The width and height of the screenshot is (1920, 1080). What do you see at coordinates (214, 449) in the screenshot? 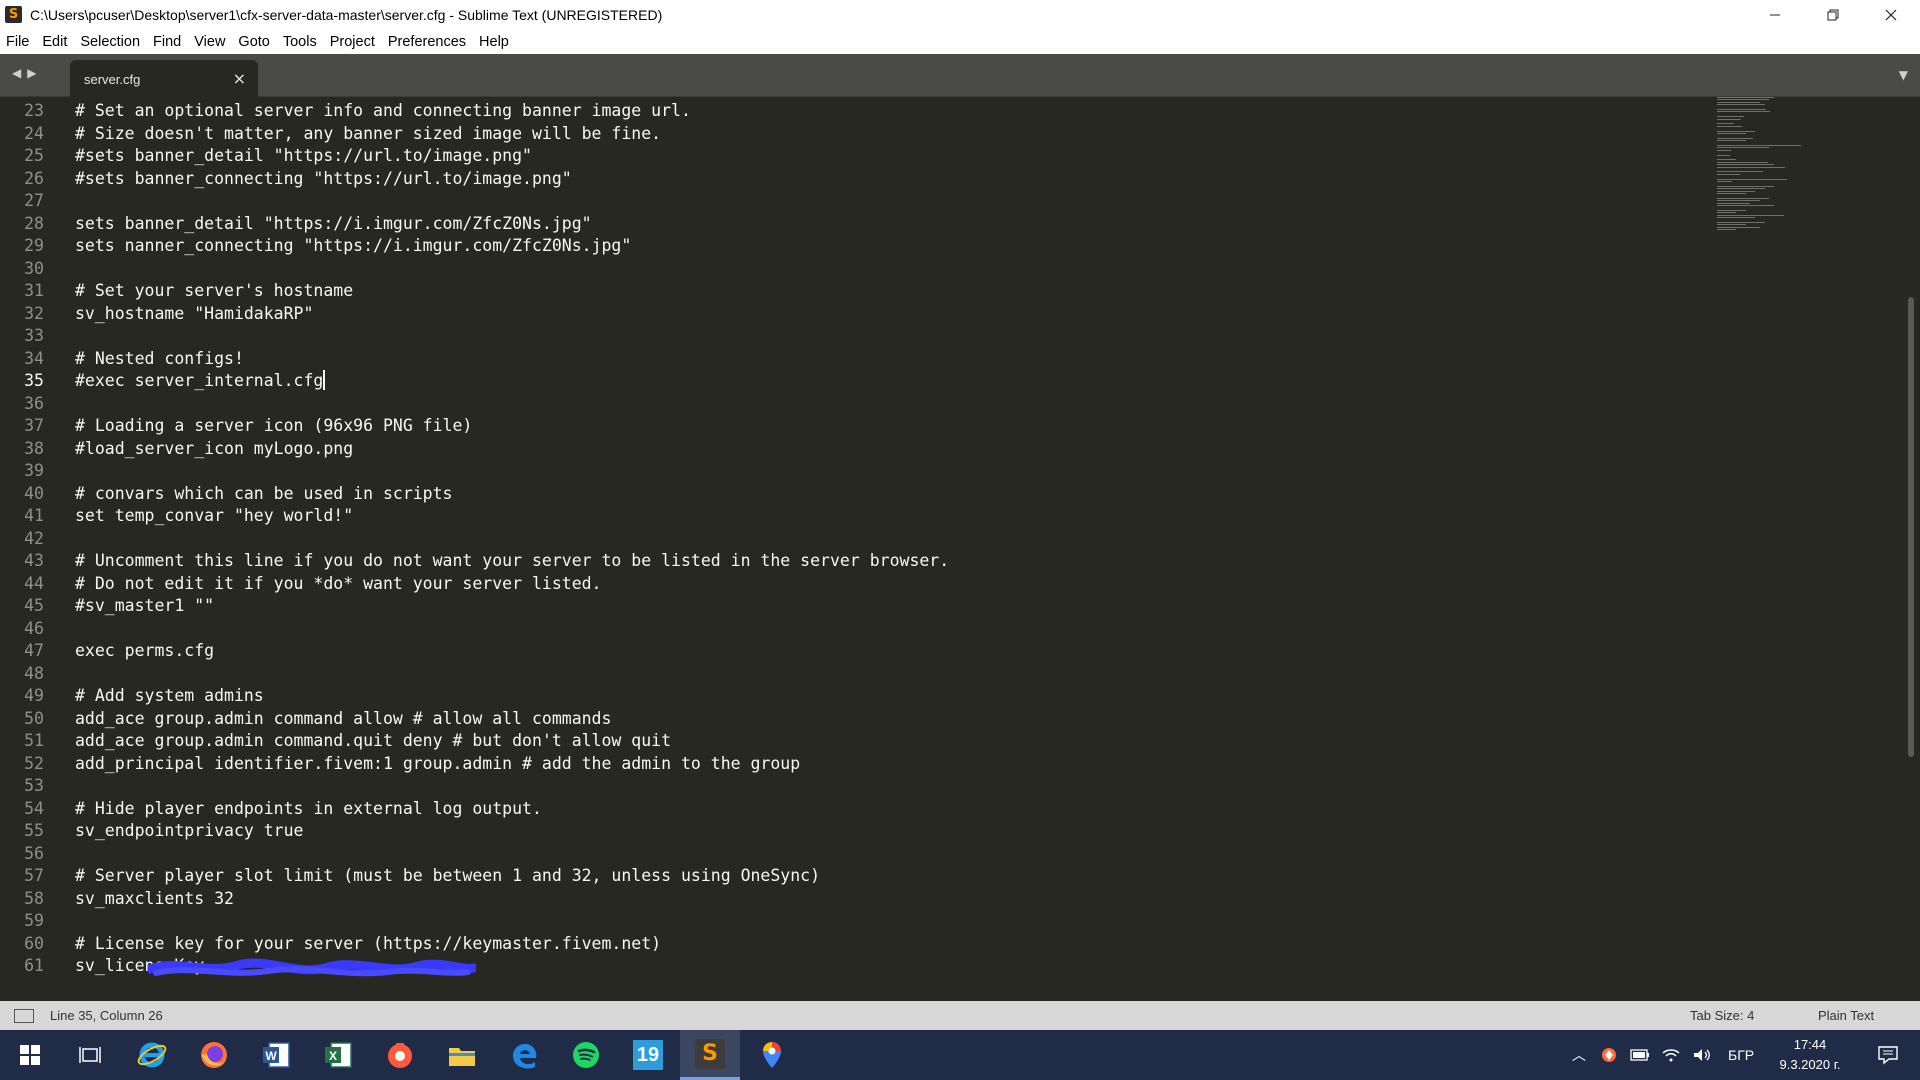
I see `code-line: #load_server_icon myLogo.png` at bounding box center [214, 449].